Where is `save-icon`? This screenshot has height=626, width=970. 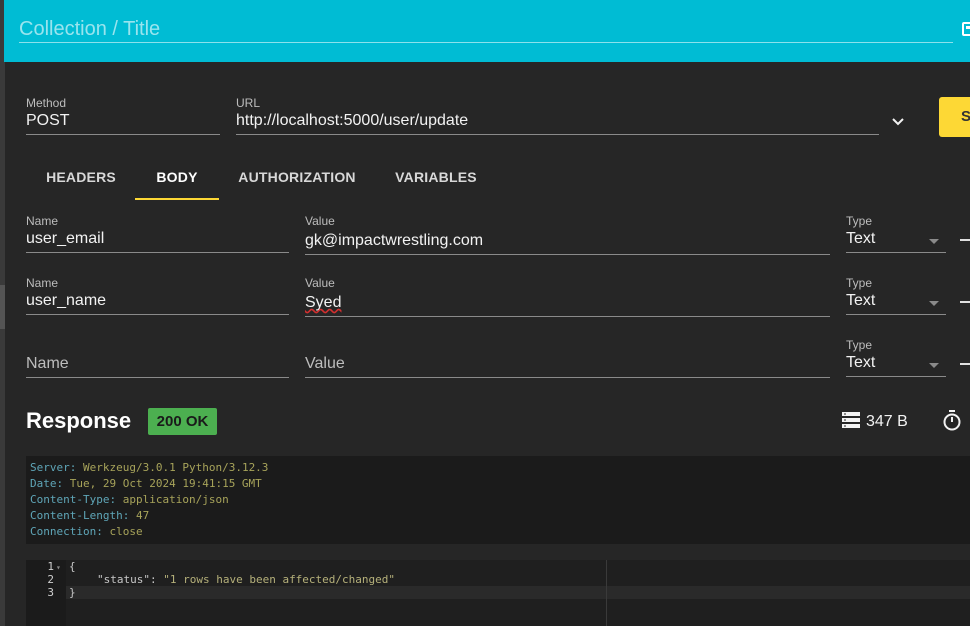
save-icon is located at coordinates (966, 29).